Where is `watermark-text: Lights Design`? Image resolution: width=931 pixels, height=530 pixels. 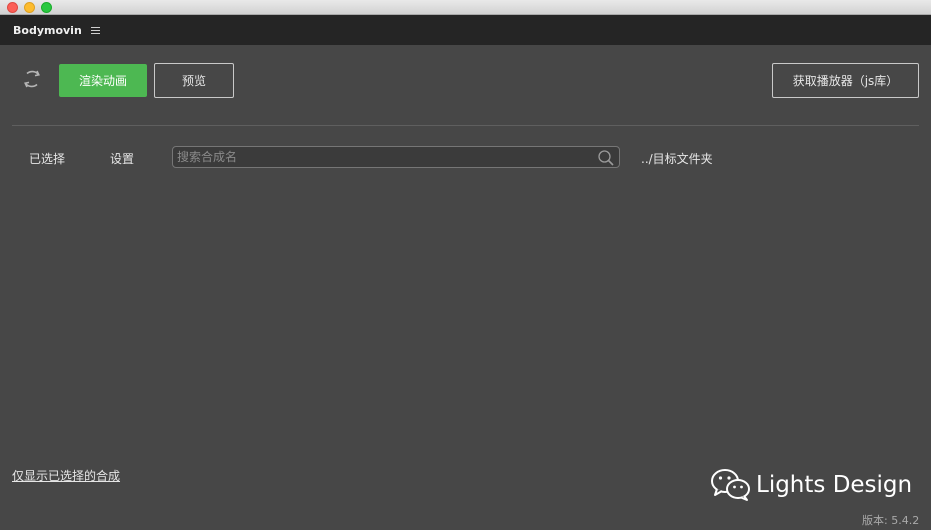
watermark-text: Lights Design is located at coordinates (834, 485).